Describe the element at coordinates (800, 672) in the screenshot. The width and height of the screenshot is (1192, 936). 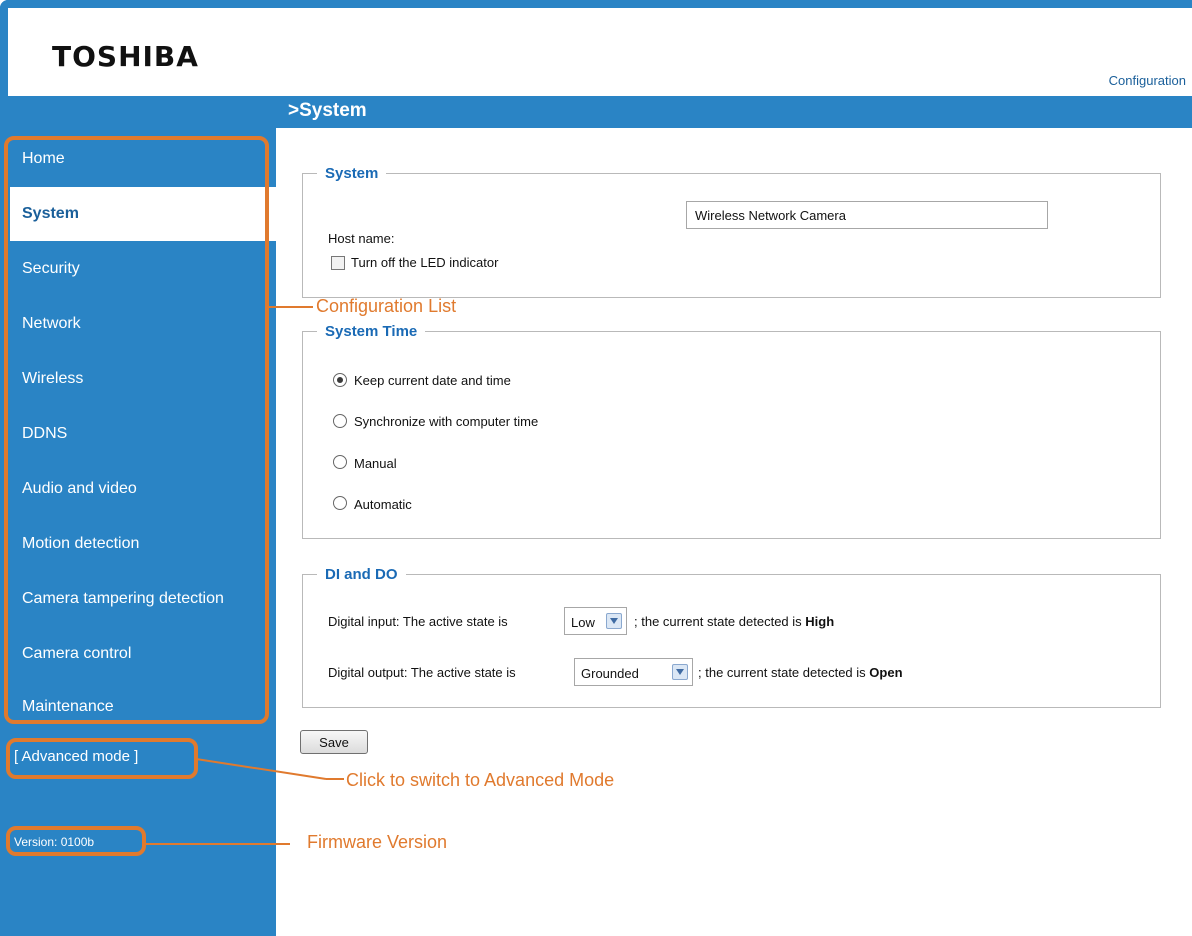
I see `do-suffix: ; the current state detected is Open` at that location.